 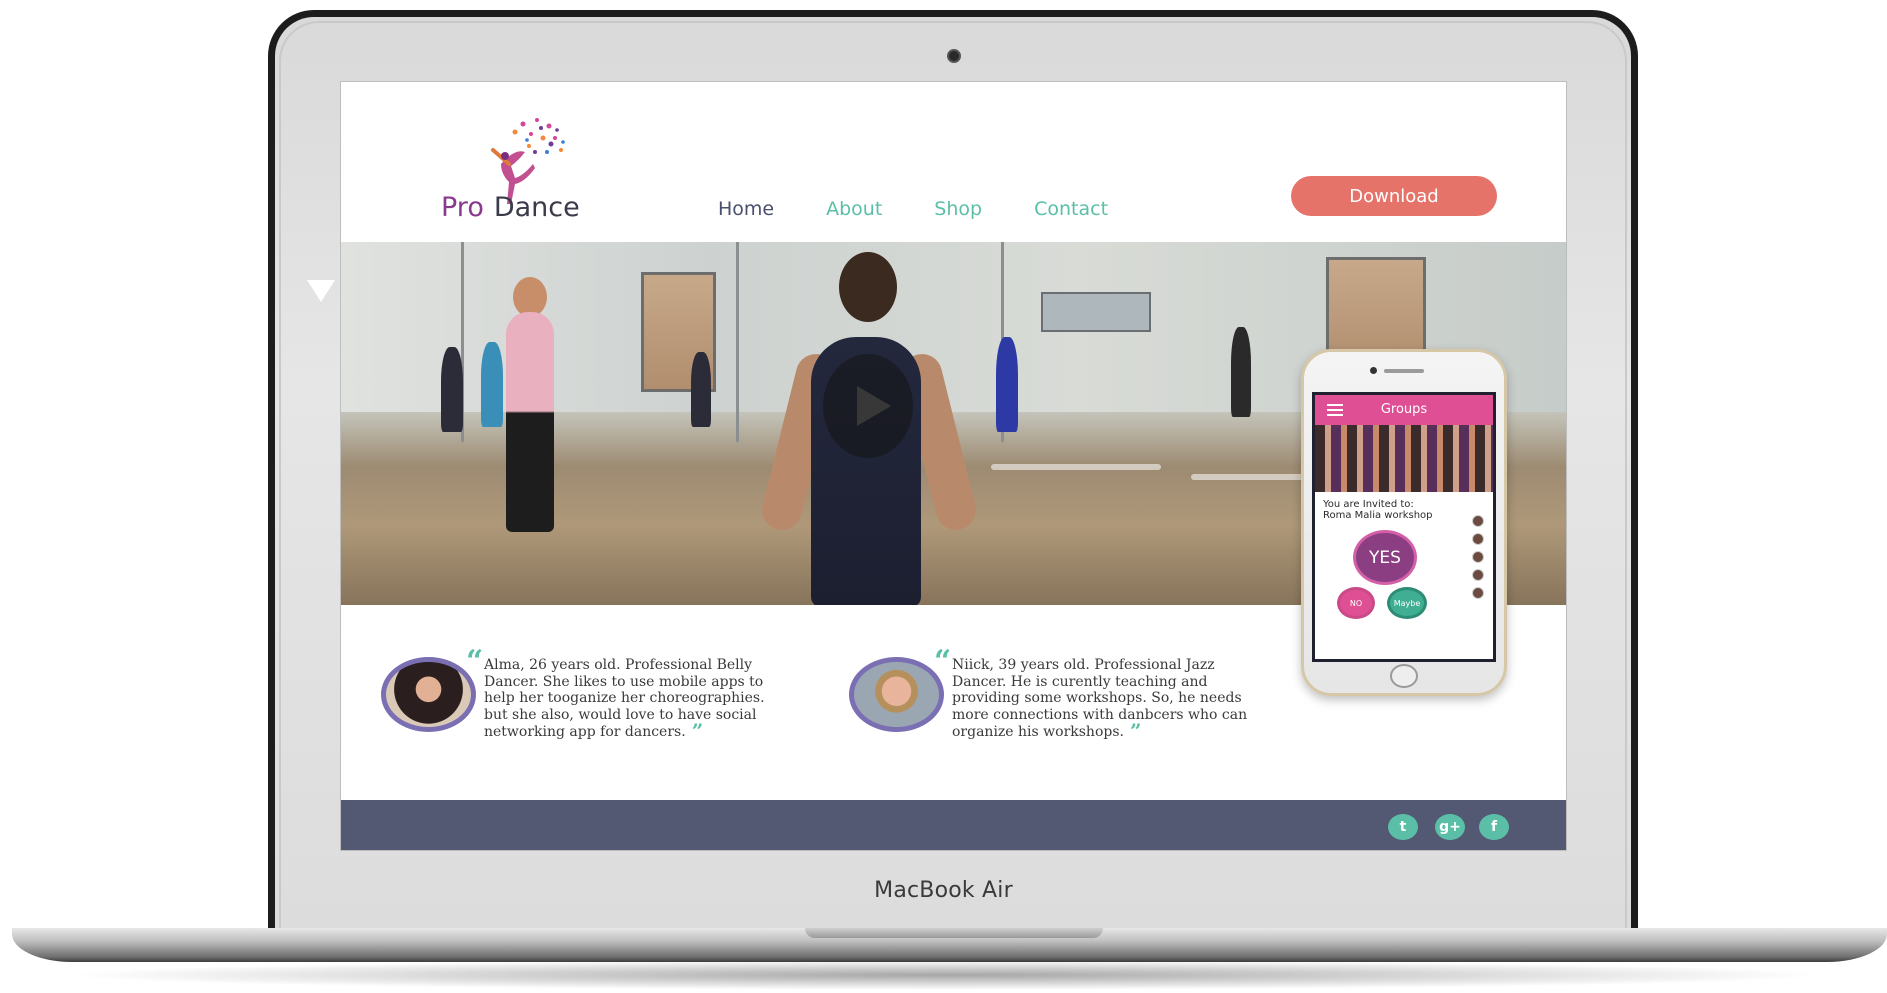 I want to click on nav-contact: Contact, so click(x=1071, y=209).